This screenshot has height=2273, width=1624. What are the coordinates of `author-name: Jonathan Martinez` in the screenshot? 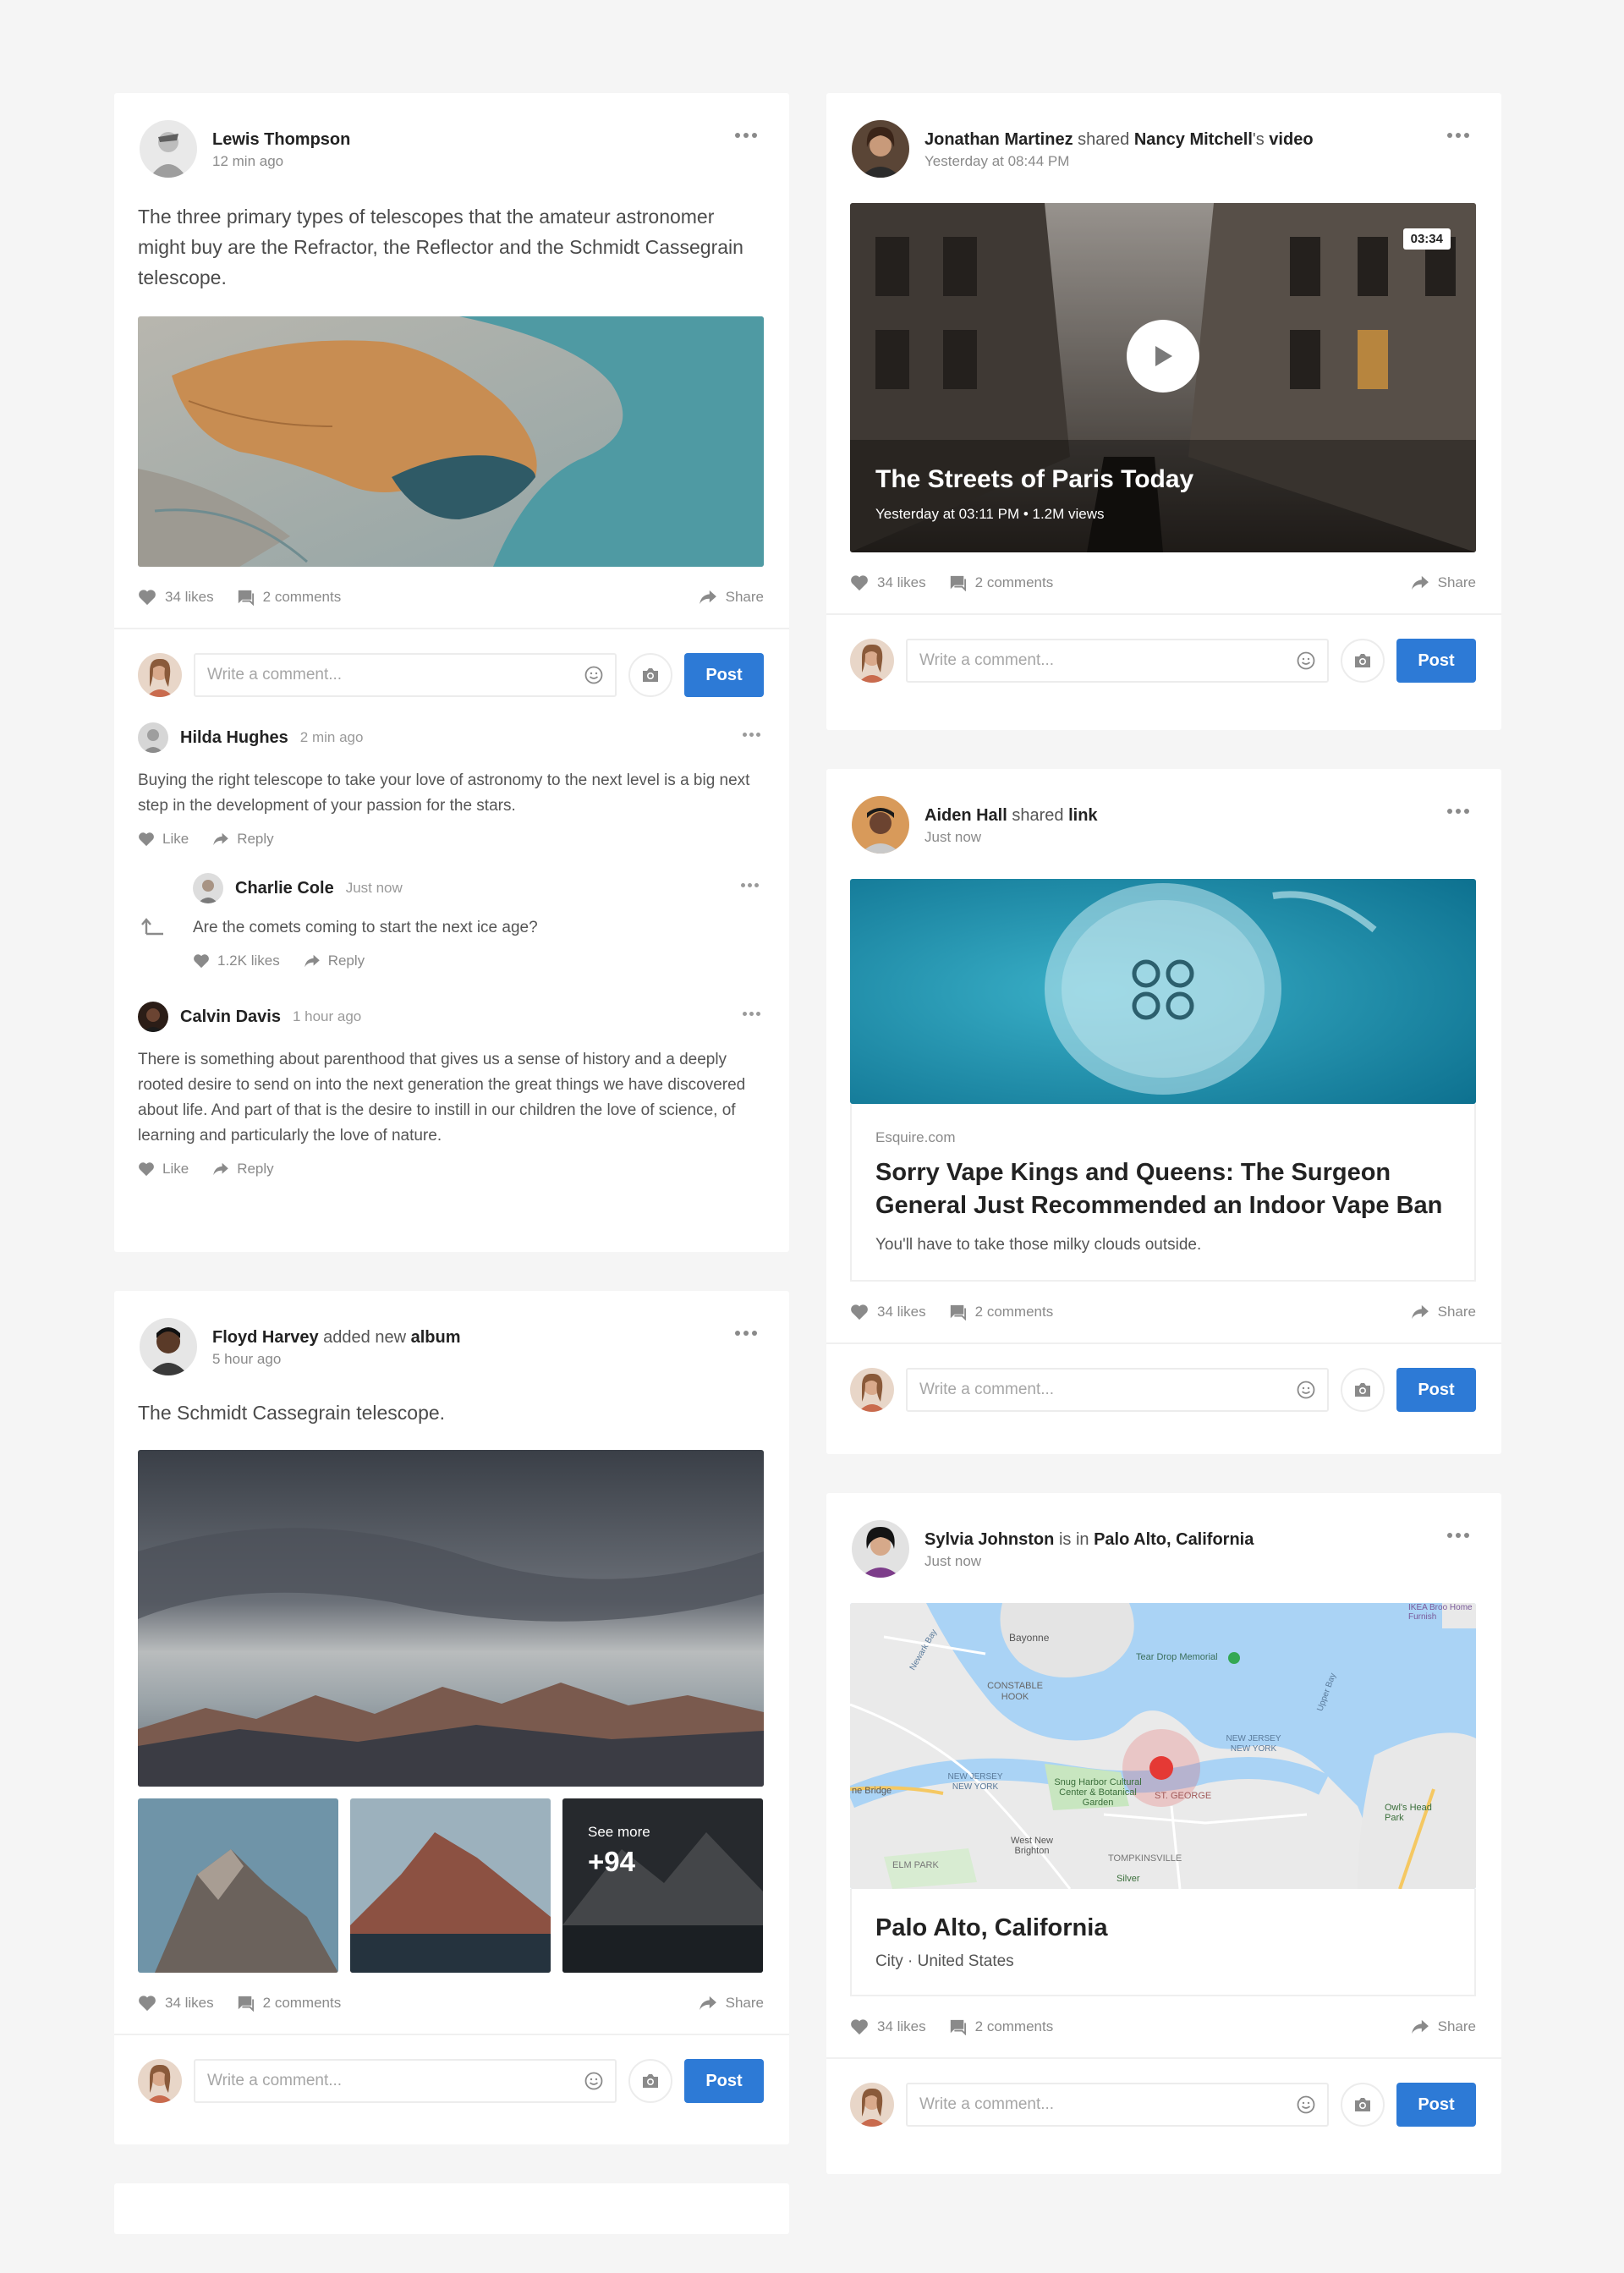 It's located at (999, 139).